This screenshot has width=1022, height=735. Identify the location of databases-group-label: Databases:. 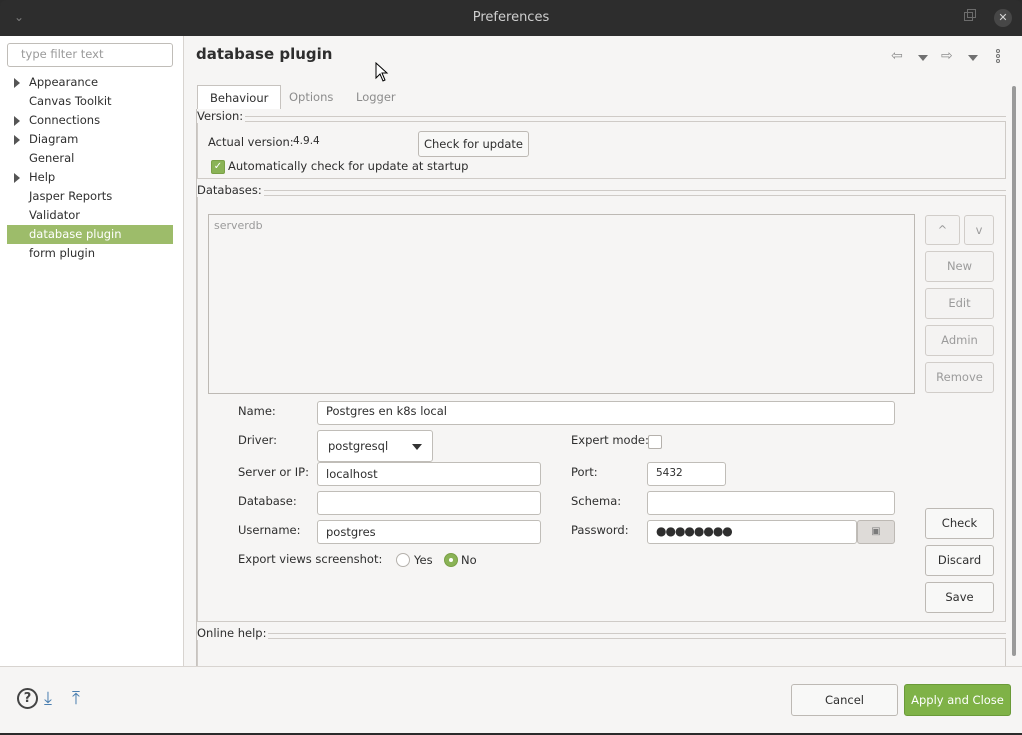
(230, 190).